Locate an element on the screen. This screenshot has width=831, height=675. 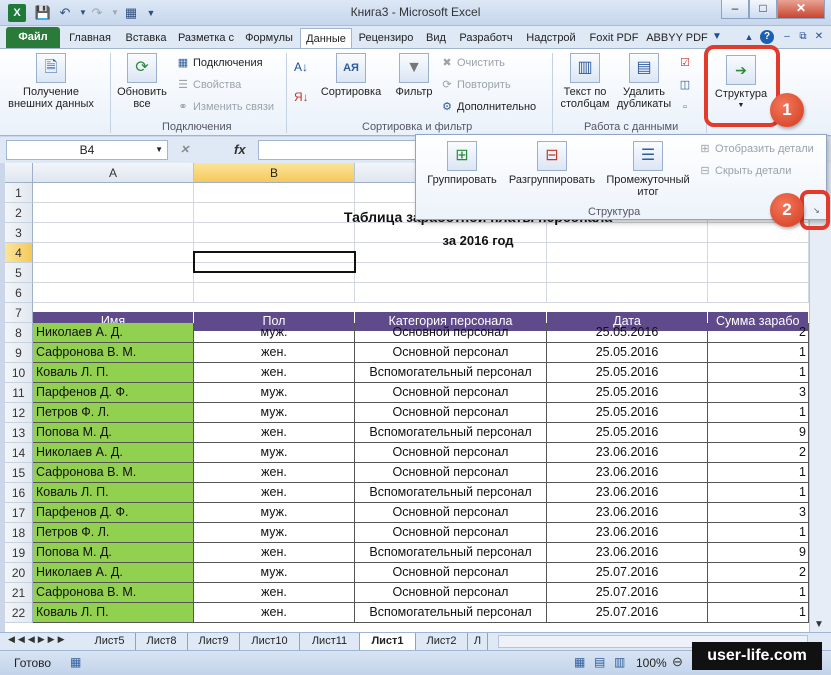
minimize-button: – is located at coordinates (735, 9).